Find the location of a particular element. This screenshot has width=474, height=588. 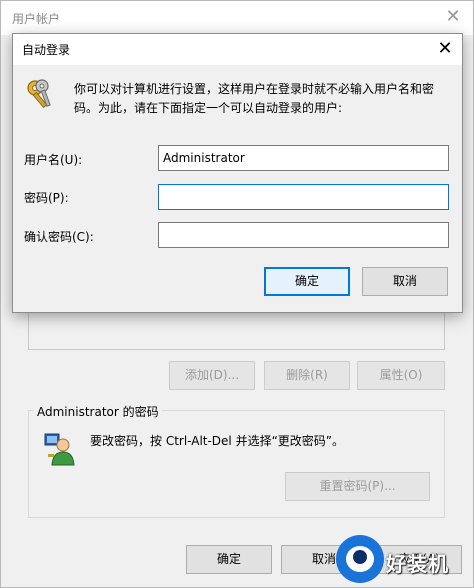

watermark-text: 好装机 is located at coordinates (417, 564).